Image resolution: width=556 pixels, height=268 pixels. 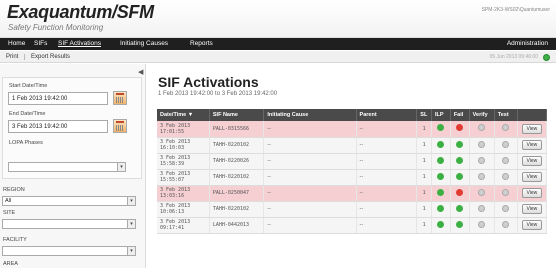 I want to click on col-verify: Verify, so click(x=482, y=115).